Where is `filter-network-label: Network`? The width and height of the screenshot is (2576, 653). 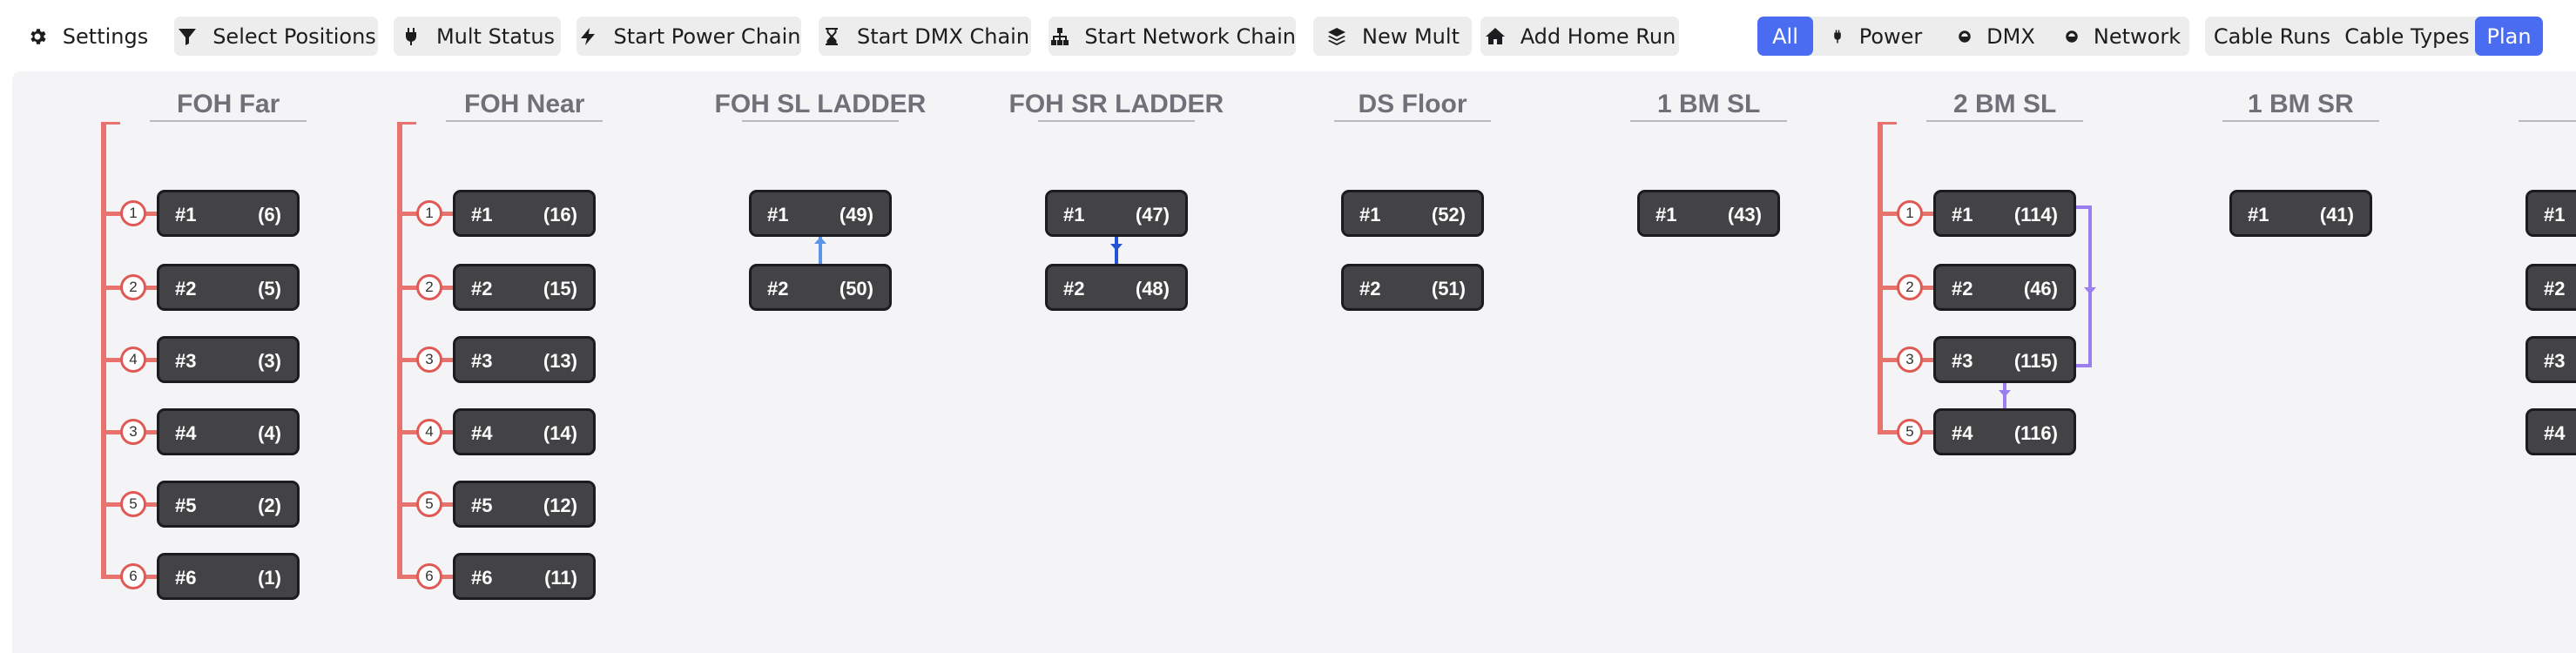
filter-network-label: Network is located at coordinates (2138, 36).